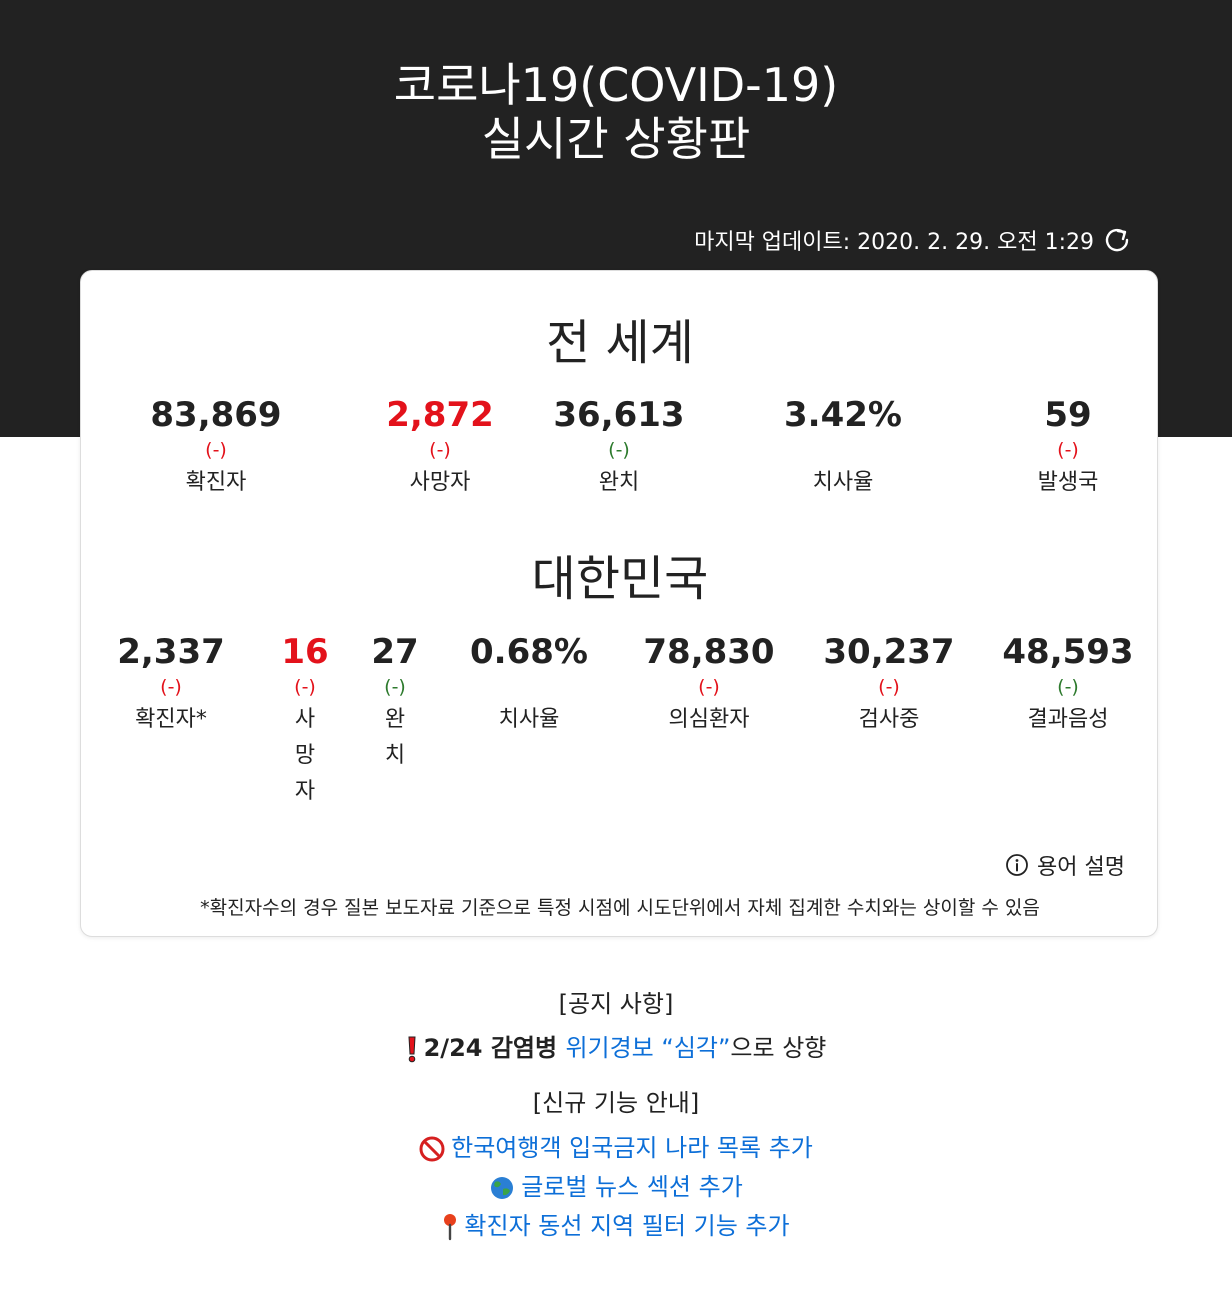 This screenshot has width=1232, height=1307. I want to click on notice-item: 2/24 감염병 위기경보 “심각”으로 상향, so click(616, 1045).